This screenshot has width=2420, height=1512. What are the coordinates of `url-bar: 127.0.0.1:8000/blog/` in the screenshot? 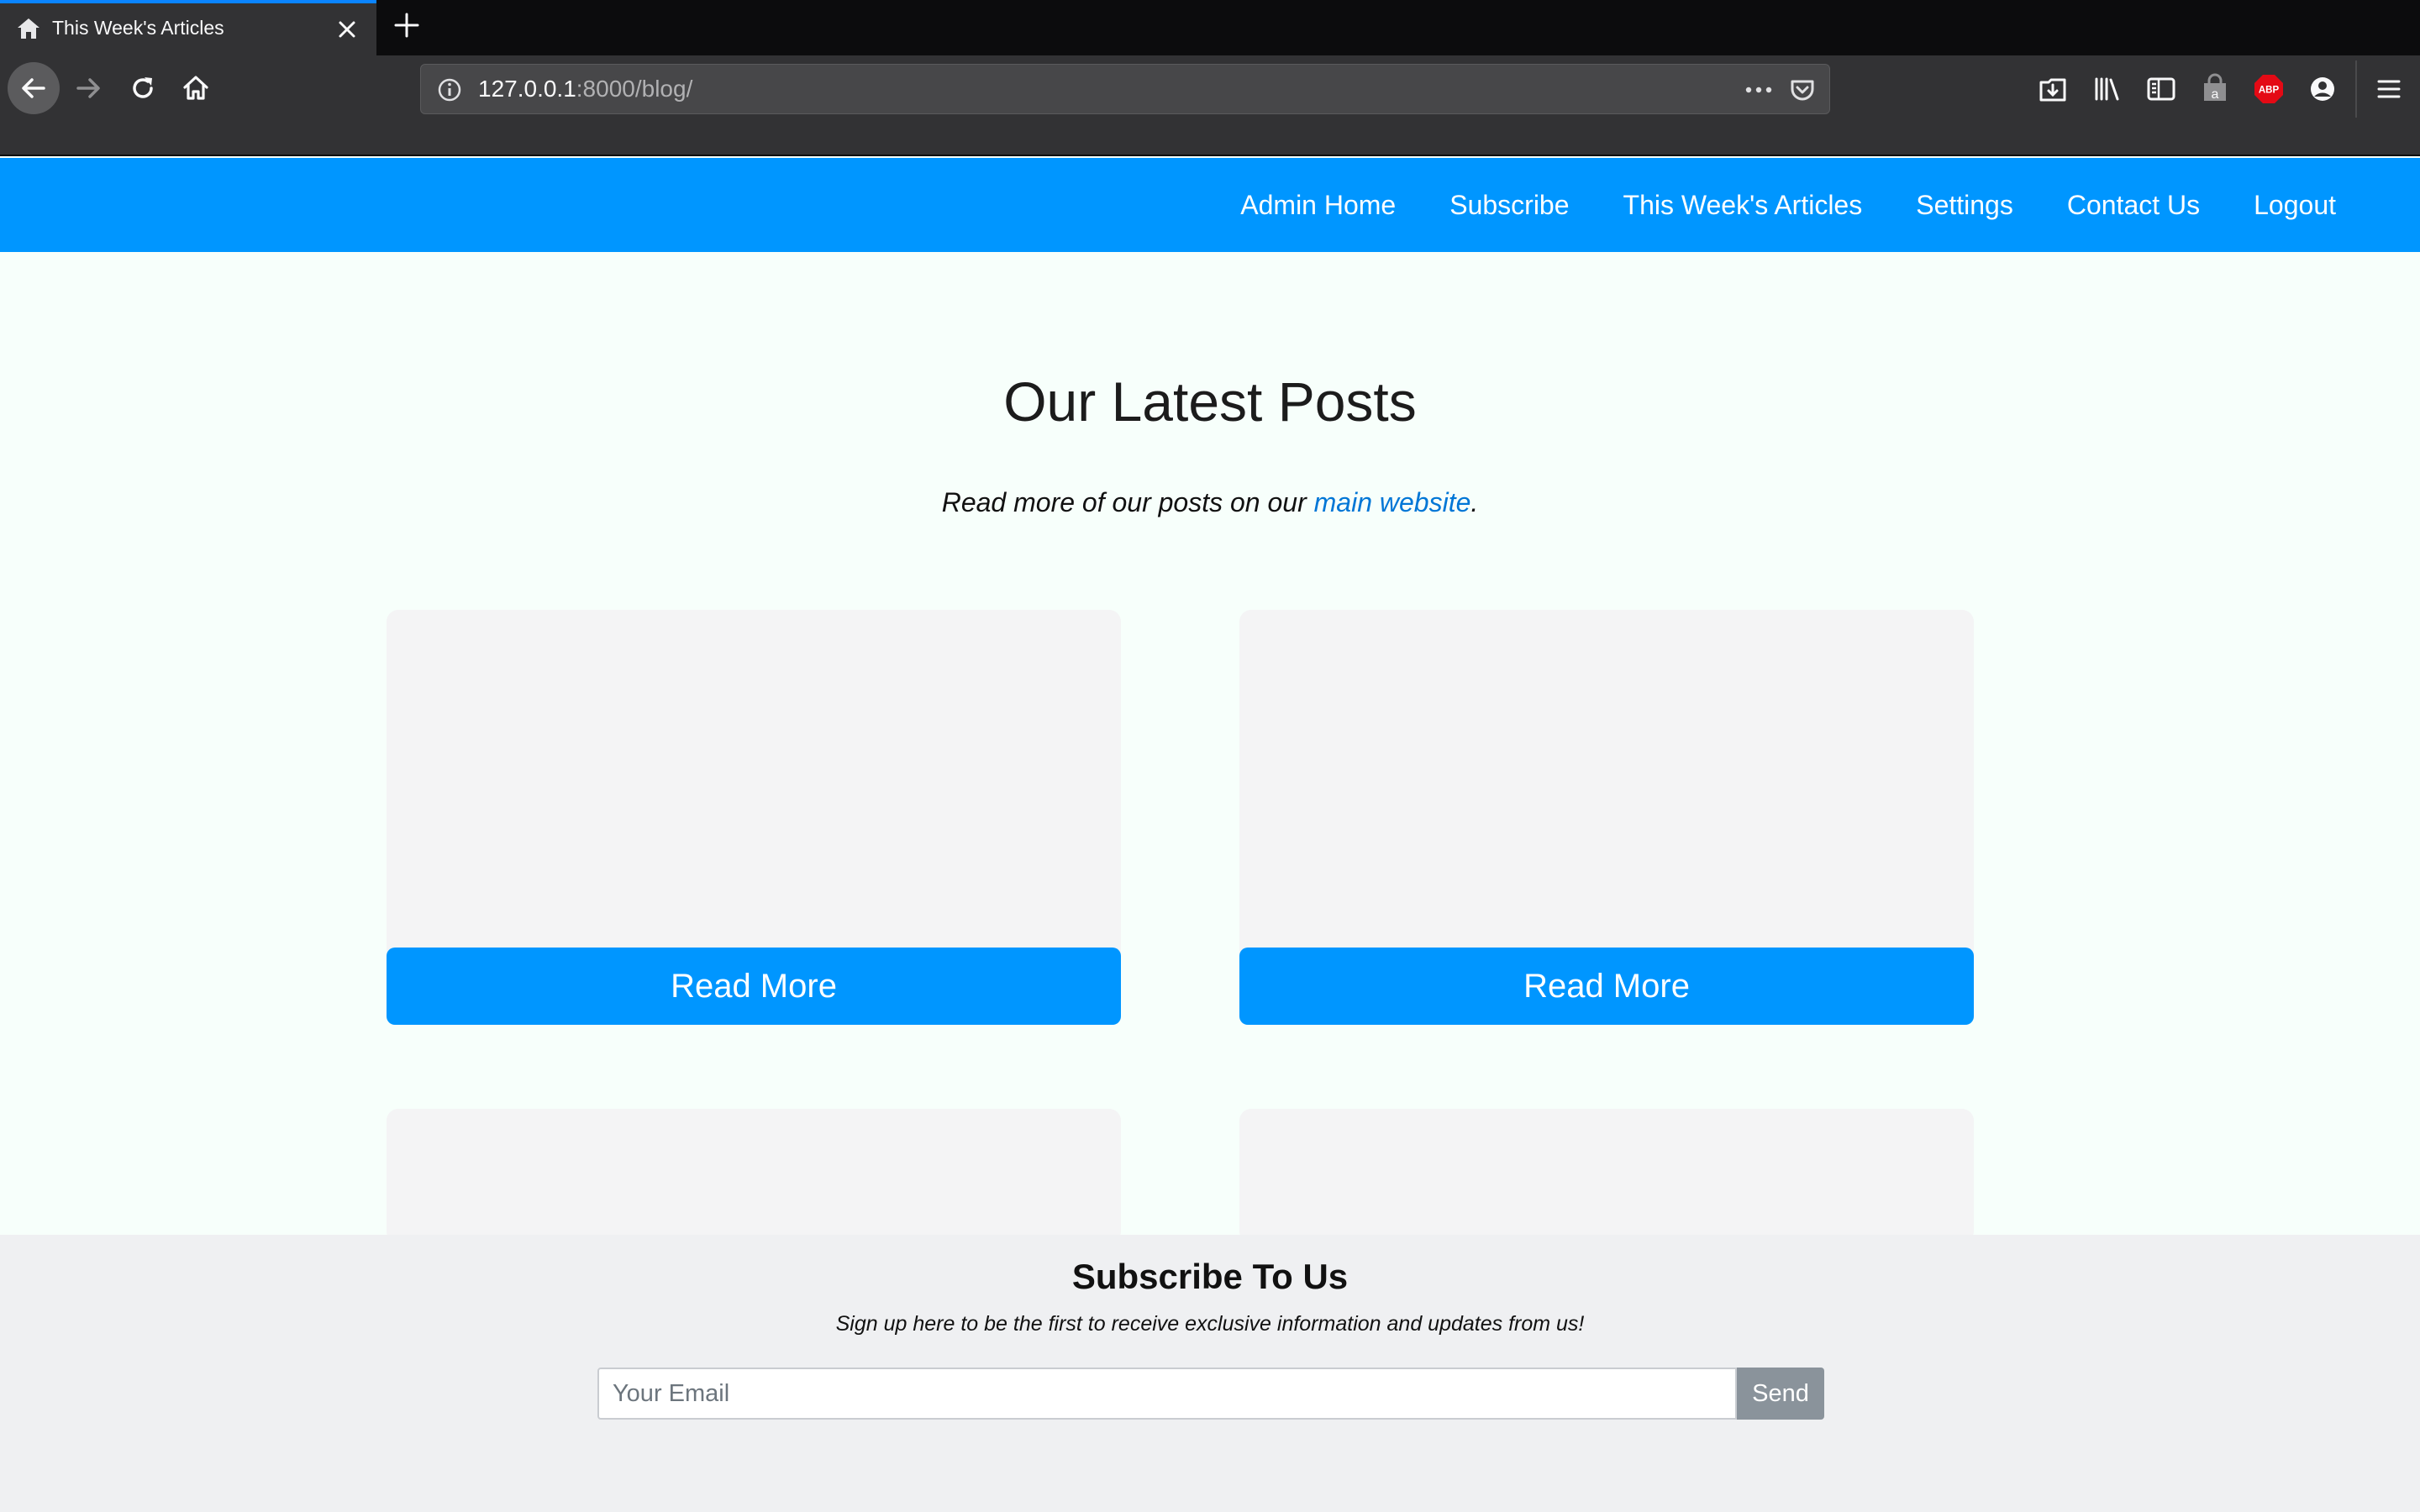 It's located at (1125, 89).